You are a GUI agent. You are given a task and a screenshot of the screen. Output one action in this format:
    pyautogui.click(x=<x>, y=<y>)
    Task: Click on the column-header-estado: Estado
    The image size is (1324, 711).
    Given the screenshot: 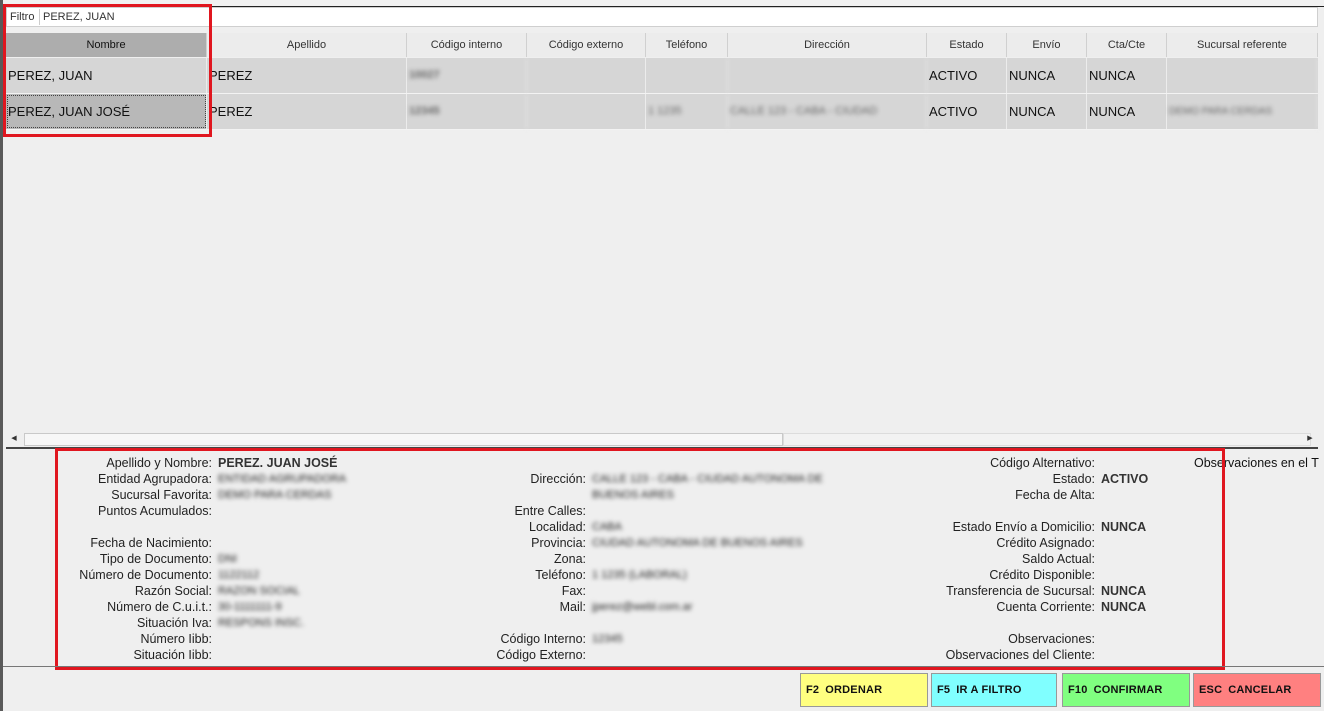 What is the action you would take?
    pyautogui.click(x=967, y=45)
    